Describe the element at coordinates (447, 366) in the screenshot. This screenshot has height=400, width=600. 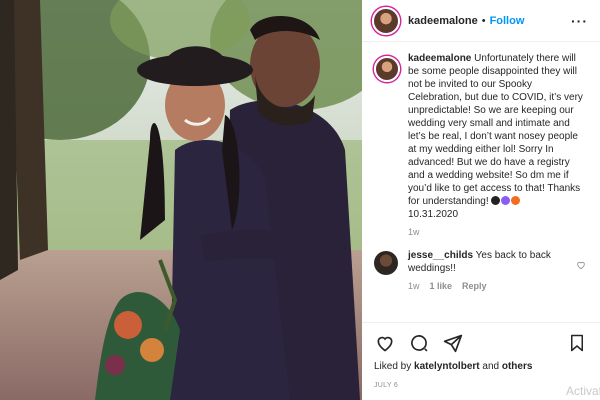
I see `liked-by-user: katelyntolbert` at that location.